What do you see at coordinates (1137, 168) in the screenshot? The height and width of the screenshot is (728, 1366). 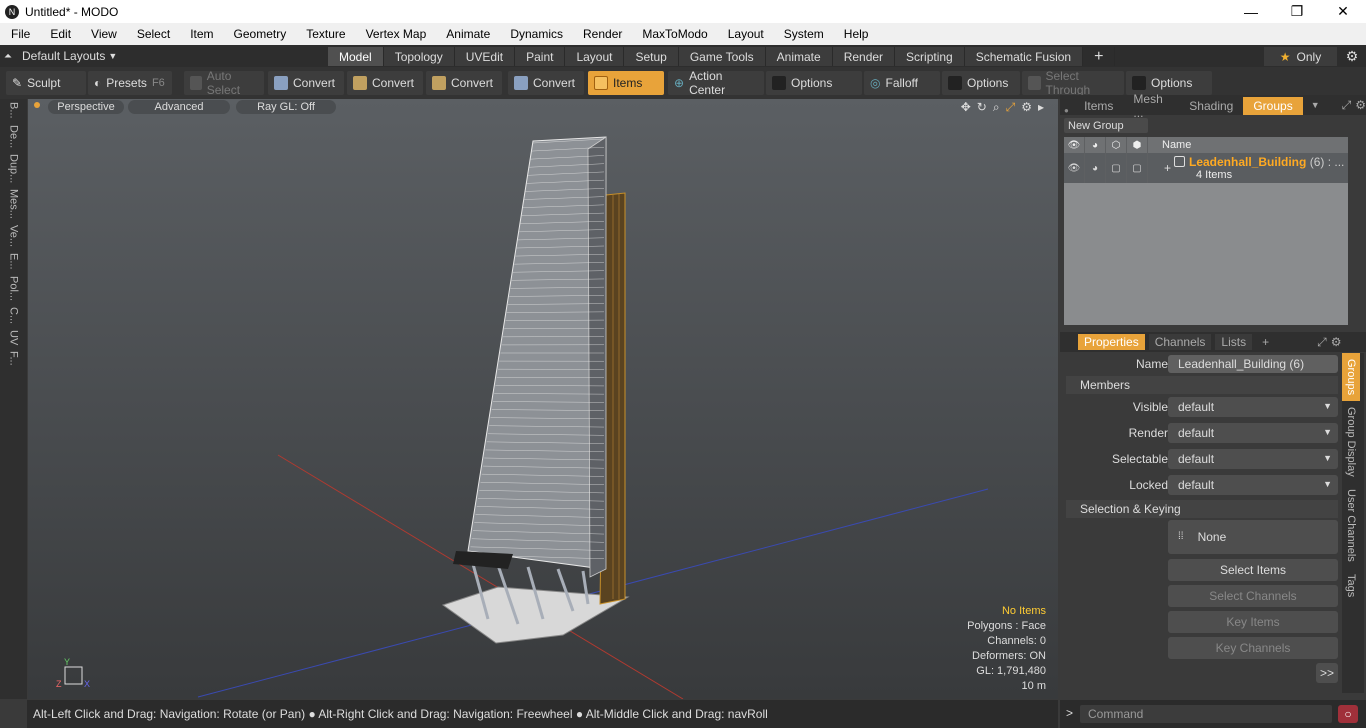 I see `lock-toggle-icon: ▢` at bounding box center [1137, 168].